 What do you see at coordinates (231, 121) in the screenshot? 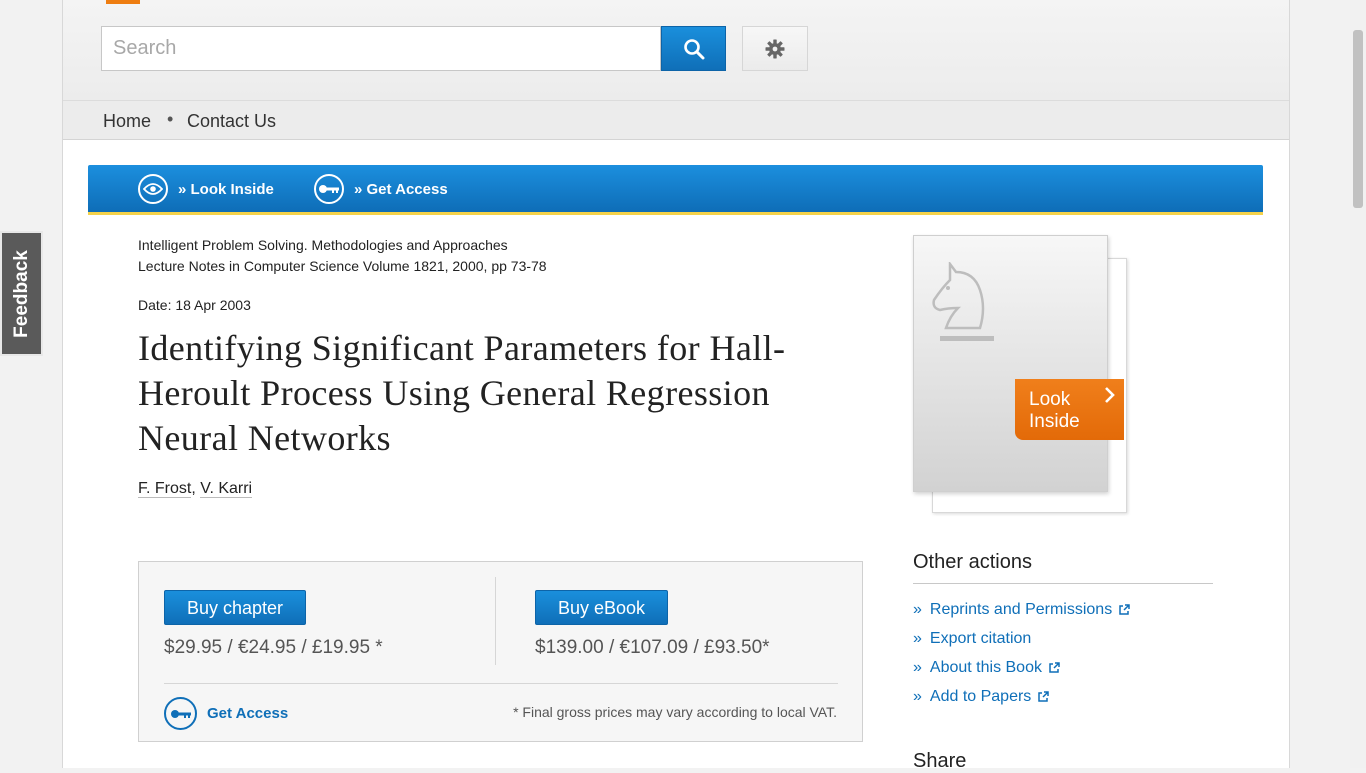
I see `nav-contact-link: Contact Us` at bounding box center [231, 121].